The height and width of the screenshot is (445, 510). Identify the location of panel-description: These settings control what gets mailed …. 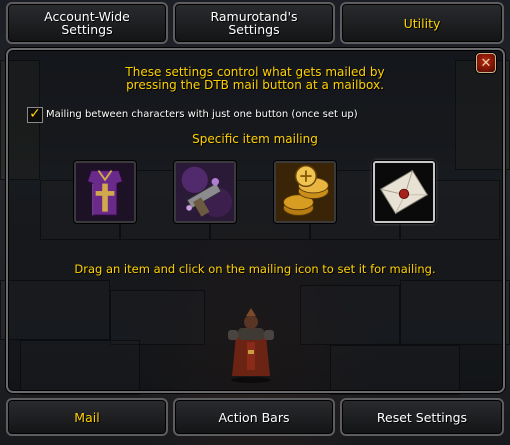
(255, 79).